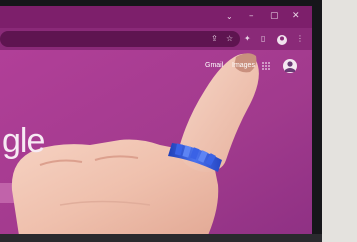 This screenshot has width=357, height=242. What do you see at coordinates (300, 39) in the screenshot?
I see `more-icon: ⋮` at bounding box center [300, 39].